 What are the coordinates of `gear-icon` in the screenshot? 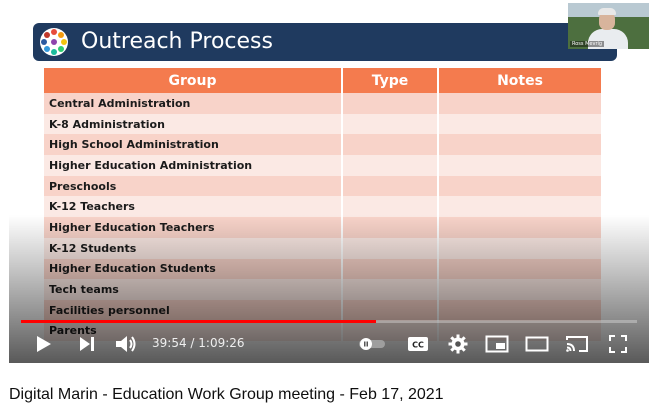 It's located at (458, 344).